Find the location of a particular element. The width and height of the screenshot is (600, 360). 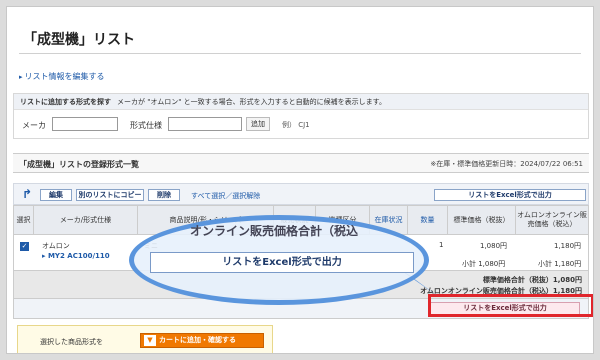

callout-excel-button: リストをExcel形式で出力 is located at coordinates (282, 262).